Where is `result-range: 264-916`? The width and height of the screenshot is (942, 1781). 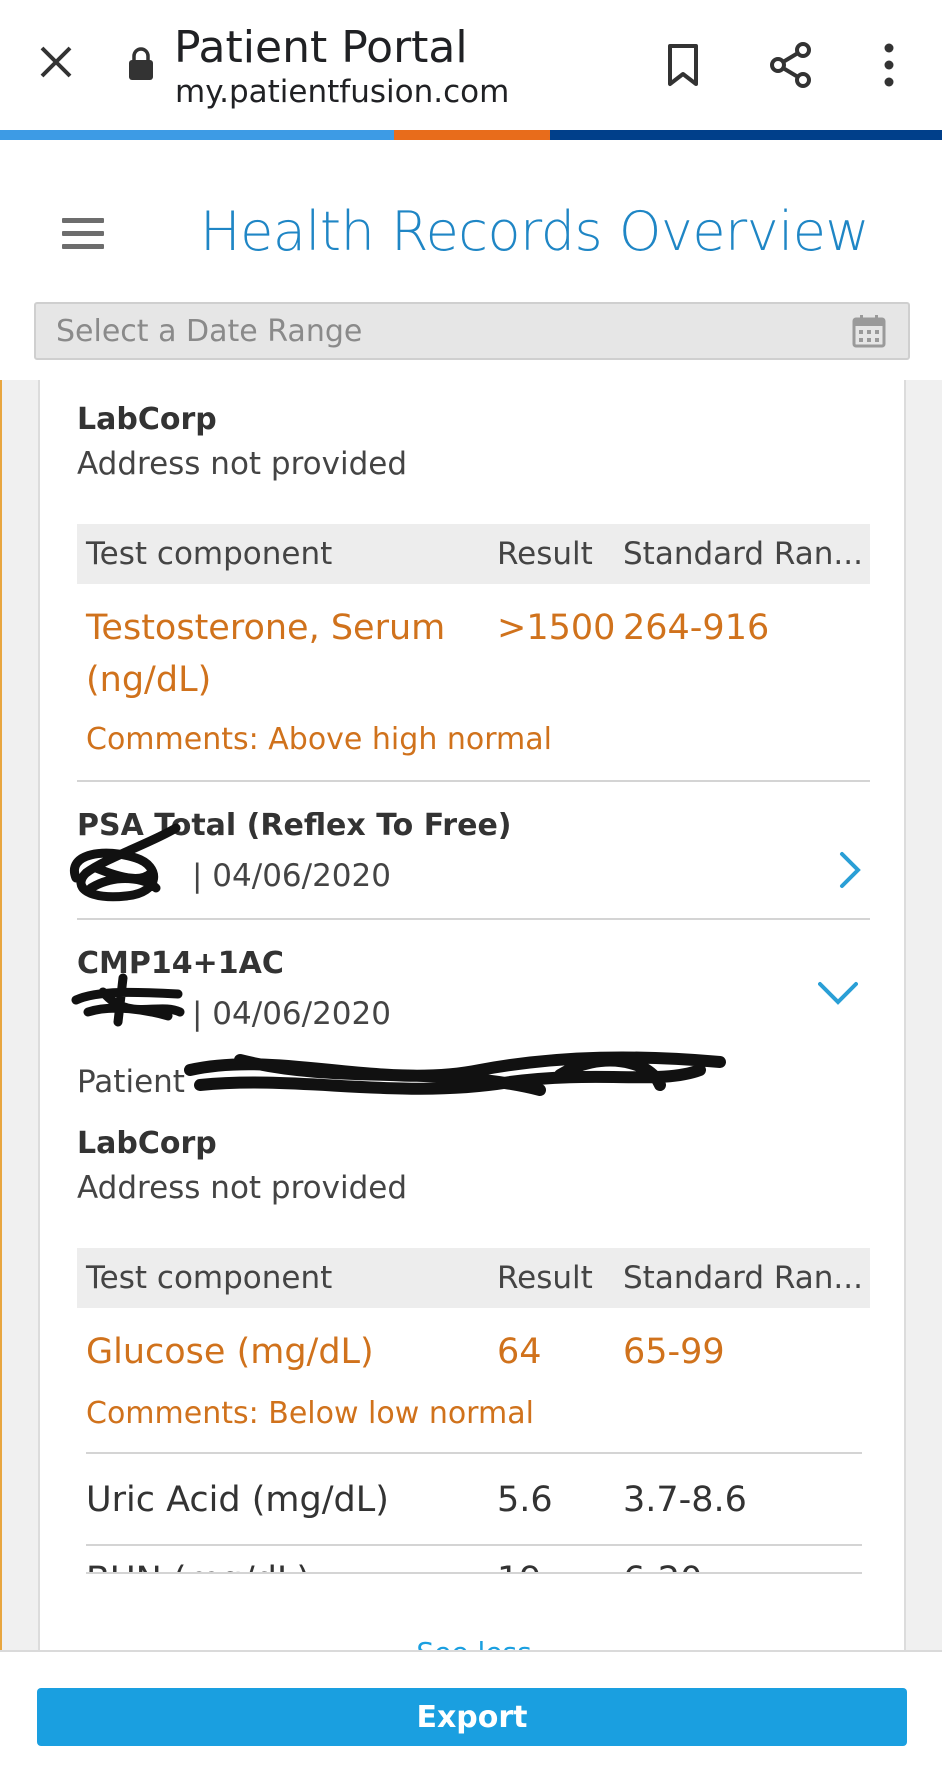 result-range: 264-916 is located at coordinates (696, 628).